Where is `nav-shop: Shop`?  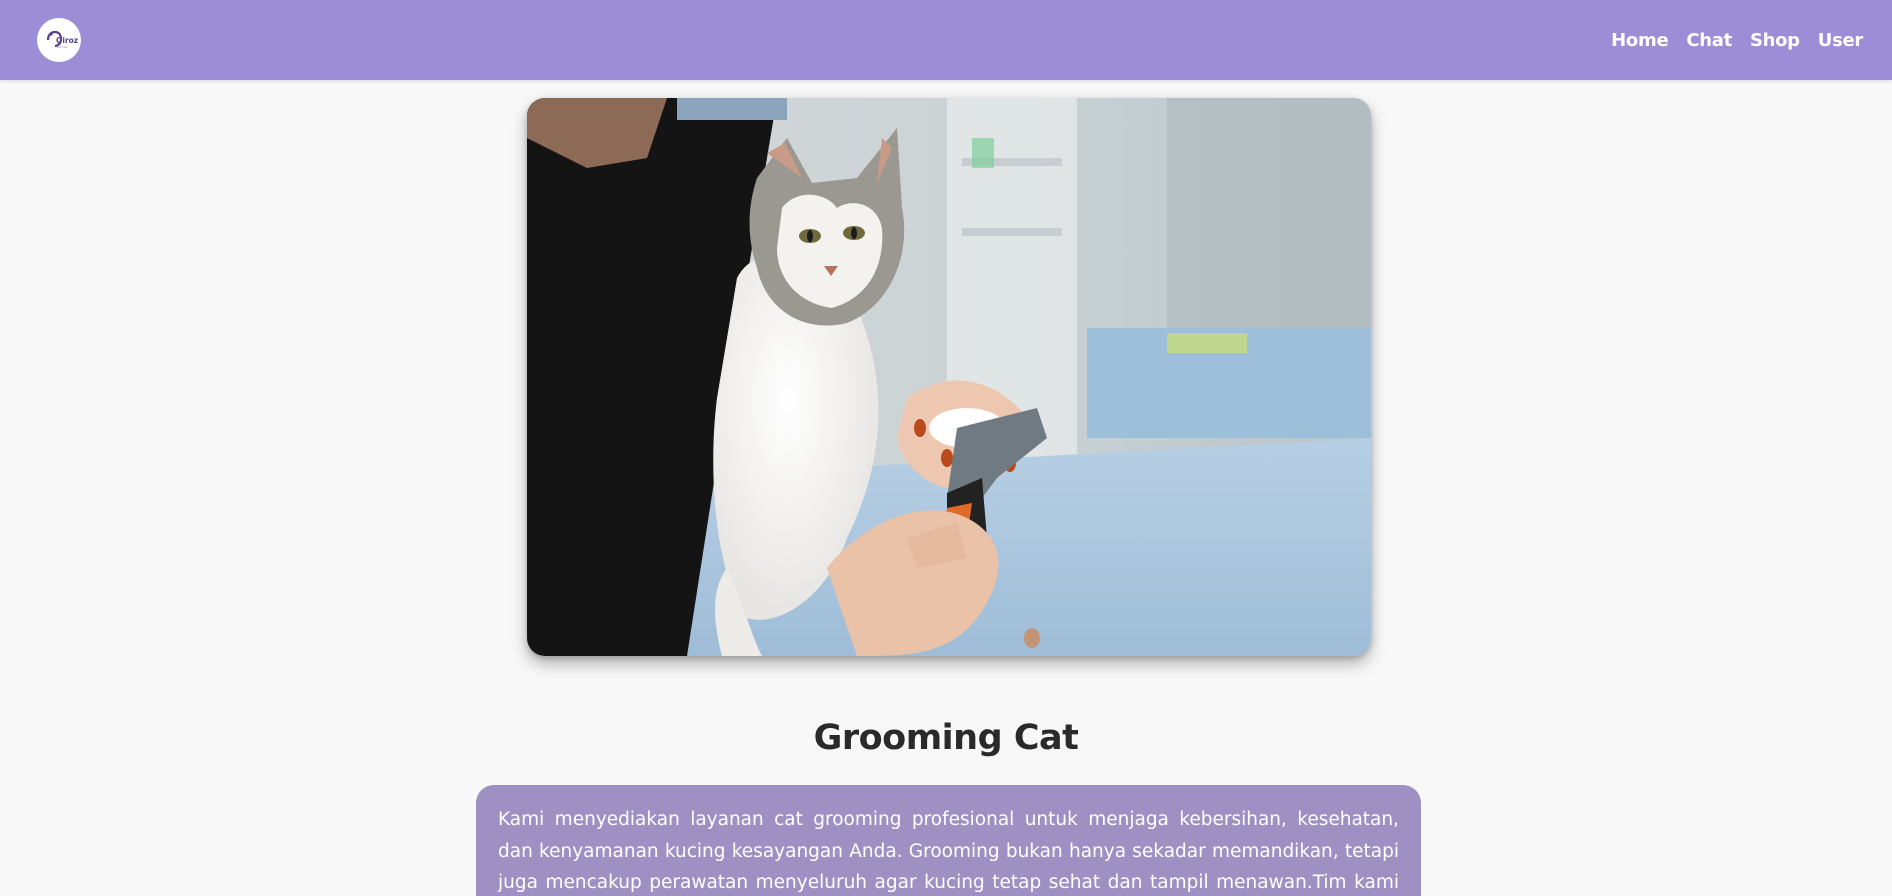 nav-shop: Shop is located at coordinates (1775, 40).